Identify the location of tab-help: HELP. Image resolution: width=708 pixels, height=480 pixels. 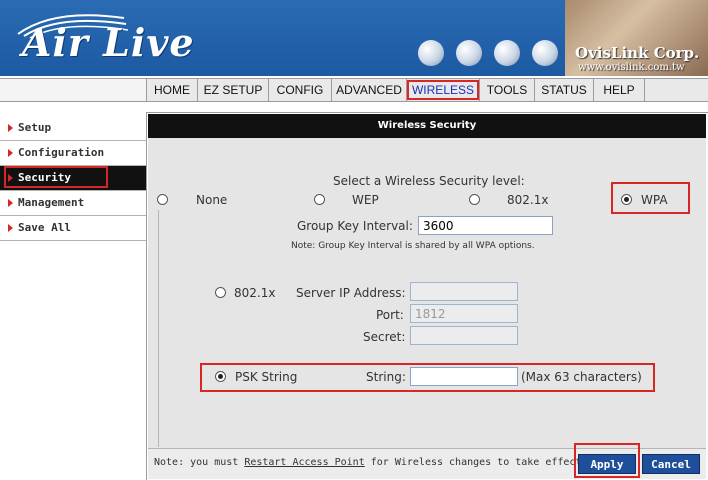
(619, 90).